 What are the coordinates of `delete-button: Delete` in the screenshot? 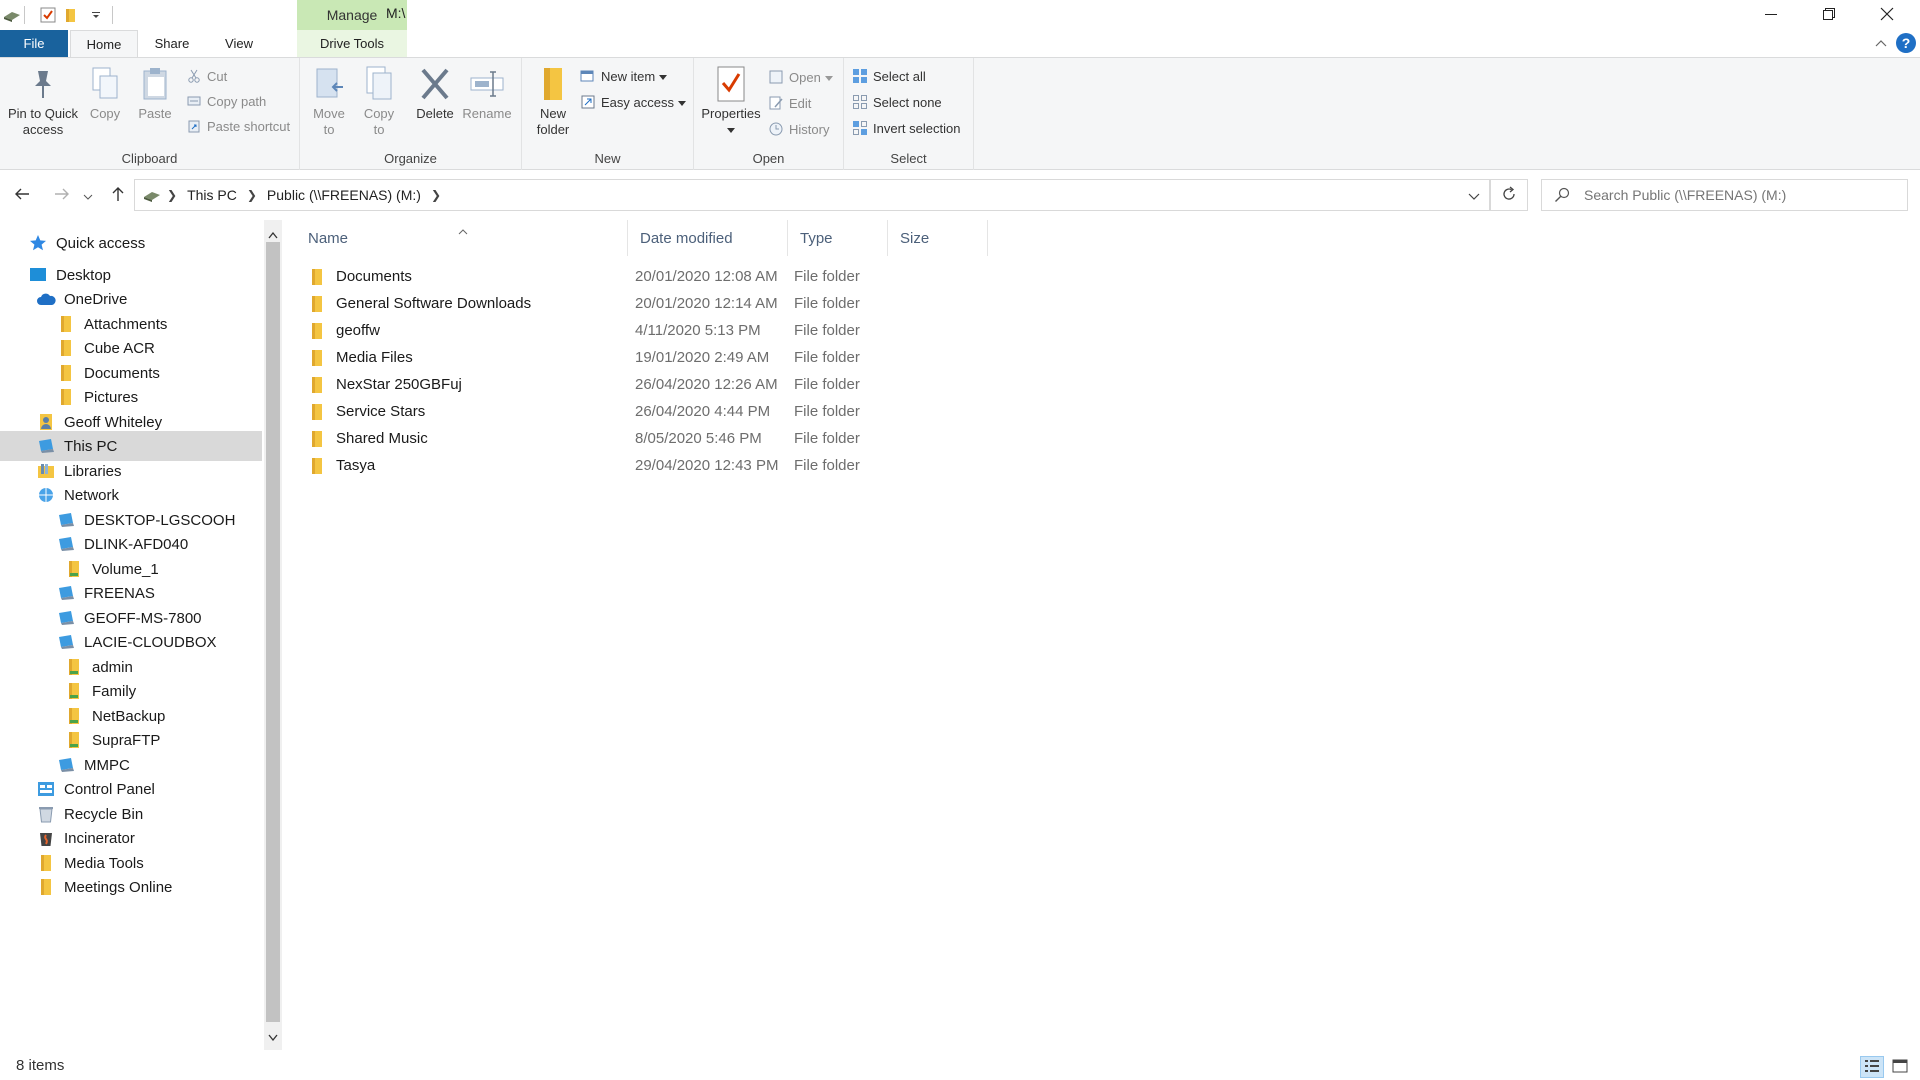 It's located at (435, 93).